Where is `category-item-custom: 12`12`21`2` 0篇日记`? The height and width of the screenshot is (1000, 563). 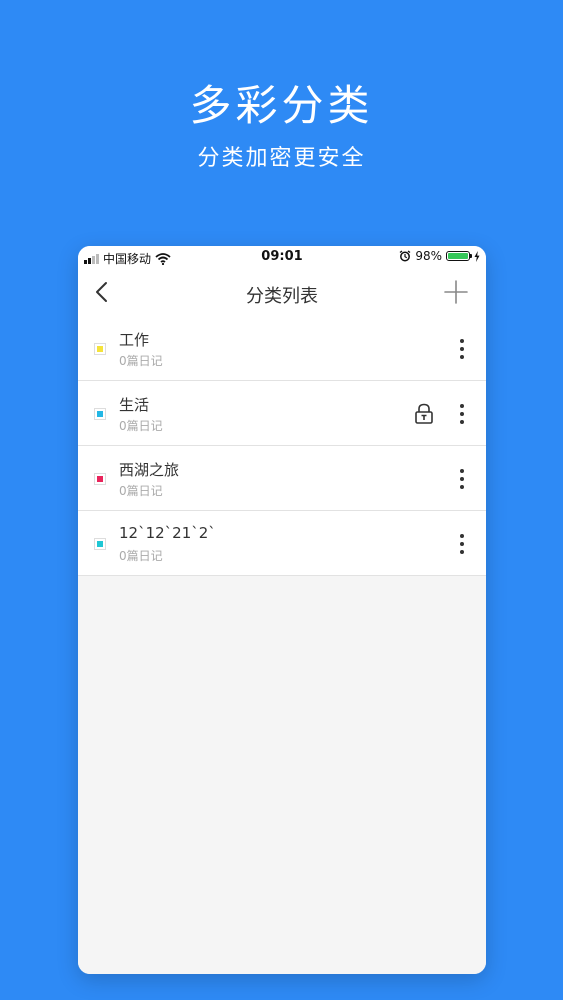 category-item-custom: 12`12`21`2` 0篇日记 is located at coordinates (282, 543).